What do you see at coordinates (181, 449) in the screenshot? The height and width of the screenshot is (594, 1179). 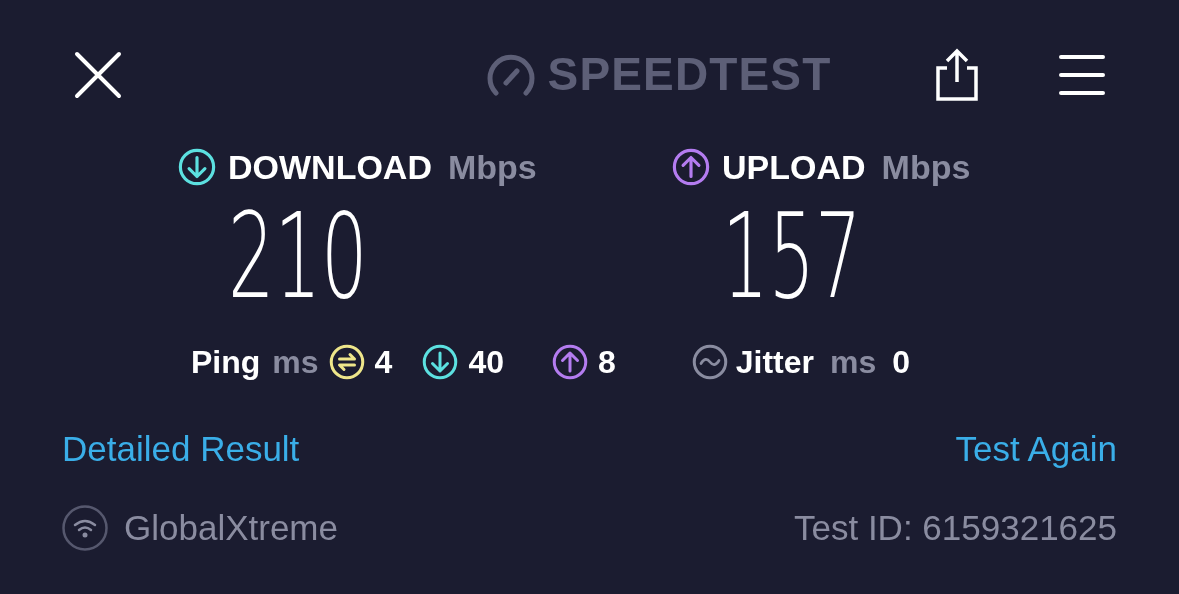 I see `detailed-result-link: Detailed Result` at bounding box center [181, 449].